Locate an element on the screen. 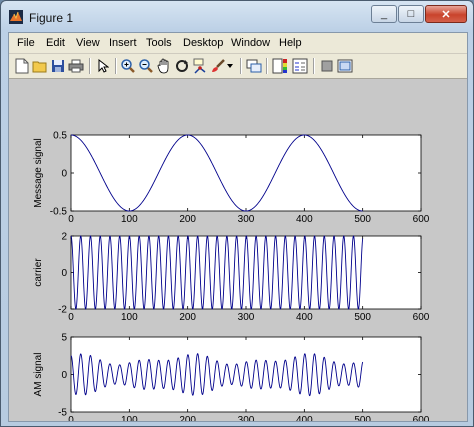  window-title: Figure 1 is located at coordinates (51, 18).